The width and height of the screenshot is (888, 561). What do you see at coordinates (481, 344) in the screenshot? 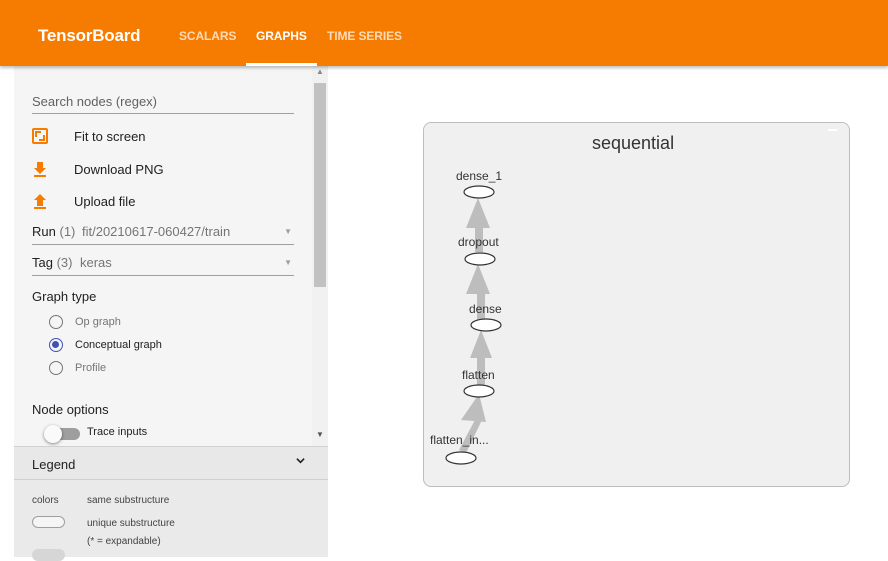
I see `edge-arrowhead-dense` at bounding box center [481, 344].